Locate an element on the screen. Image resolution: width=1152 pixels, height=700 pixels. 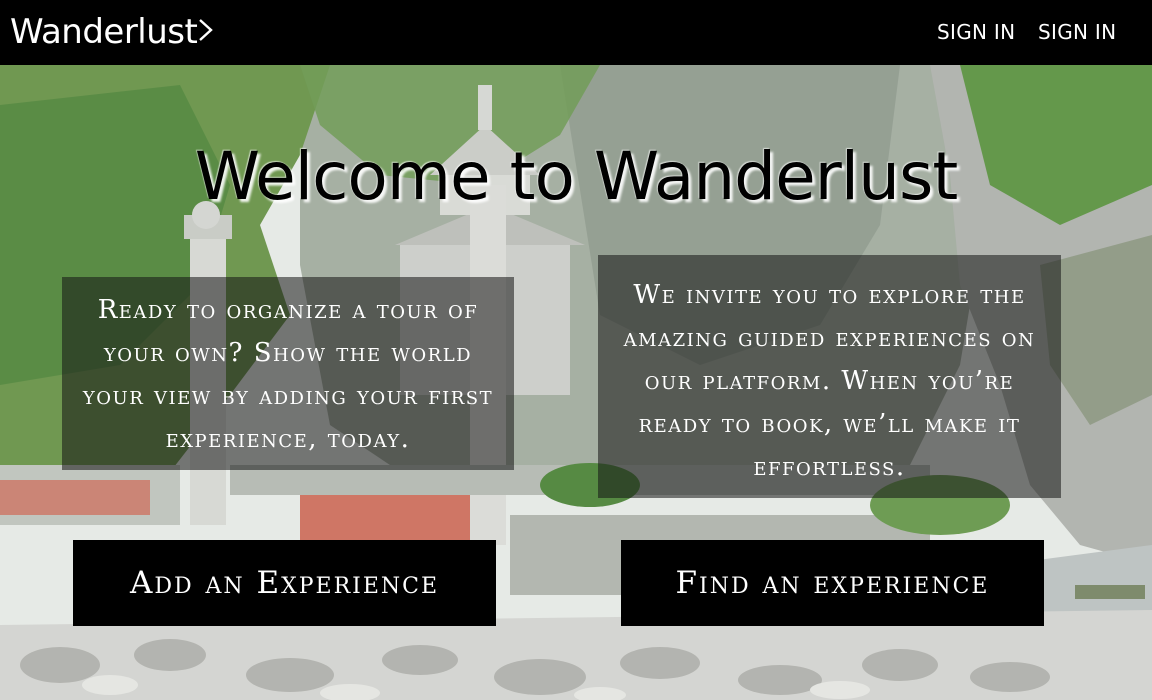
find-experience-button: Find an experience is located at coordinates (832, 583).